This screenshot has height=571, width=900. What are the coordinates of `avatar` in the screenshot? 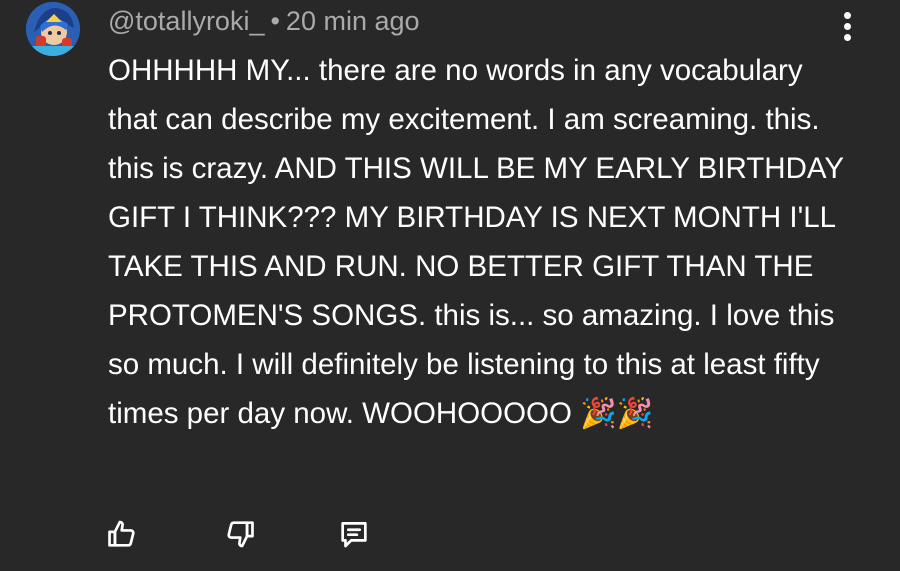 It's located at (53, 29).